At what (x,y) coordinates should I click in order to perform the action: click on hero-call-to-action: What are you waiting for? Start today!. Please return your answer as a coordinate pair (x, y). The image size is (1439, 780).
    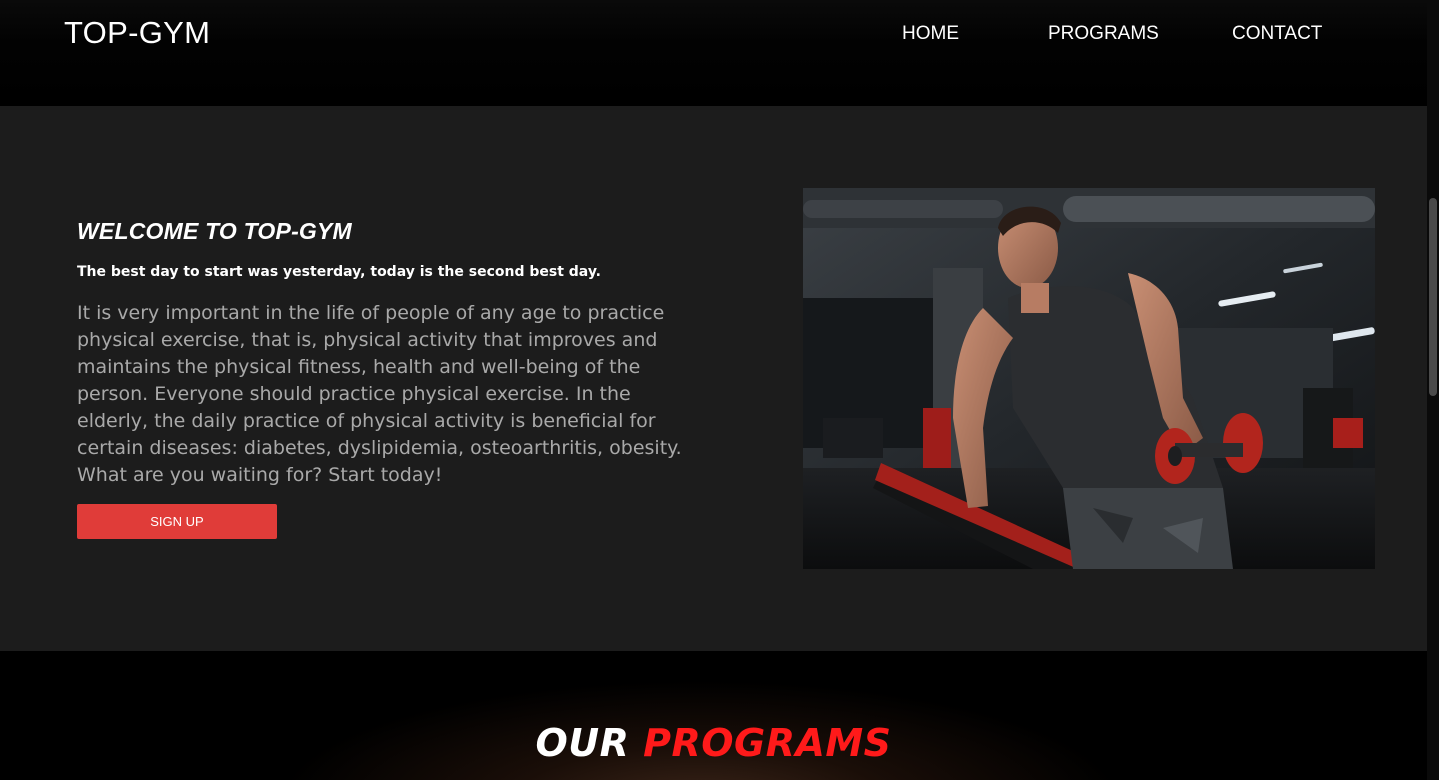
    Looking at the image, I should click on (260, 475).